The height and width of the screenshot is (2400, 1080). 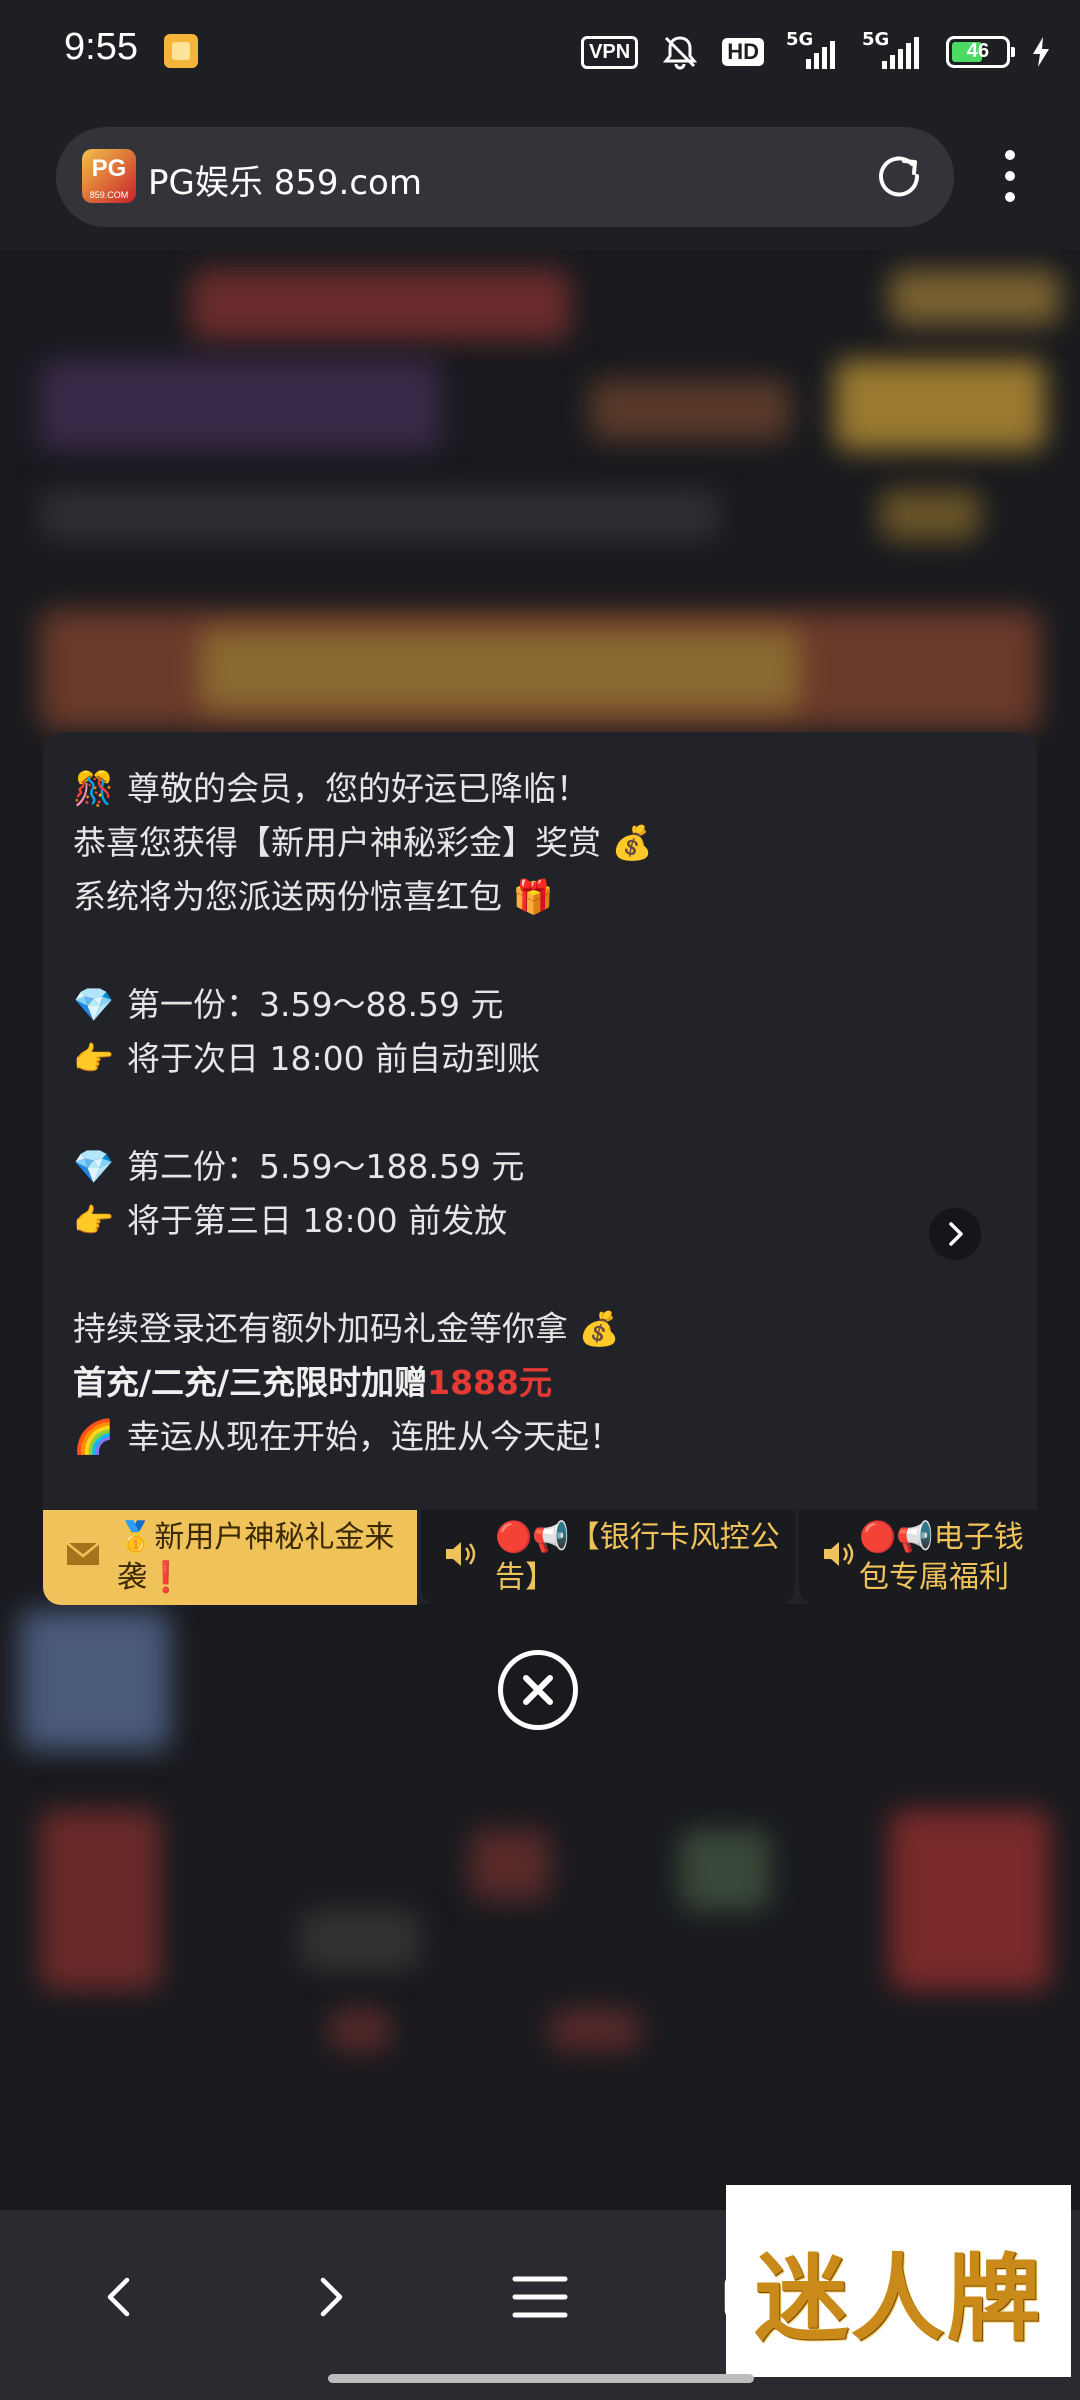 I want to click on status-time: 9:55, so click(x=101, y=47).